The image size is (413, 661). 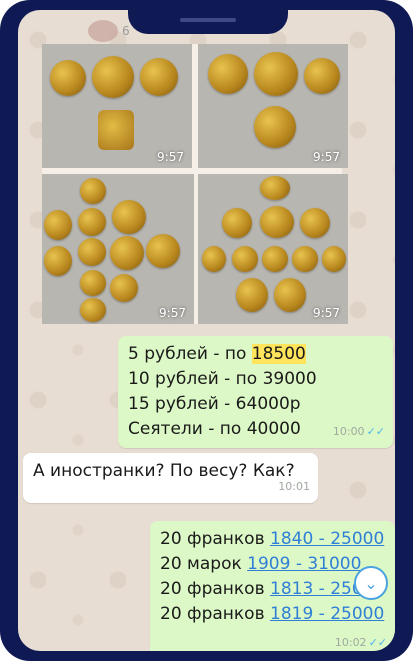 I want to click on message-time: 10:00, so click(x=348, y=431).